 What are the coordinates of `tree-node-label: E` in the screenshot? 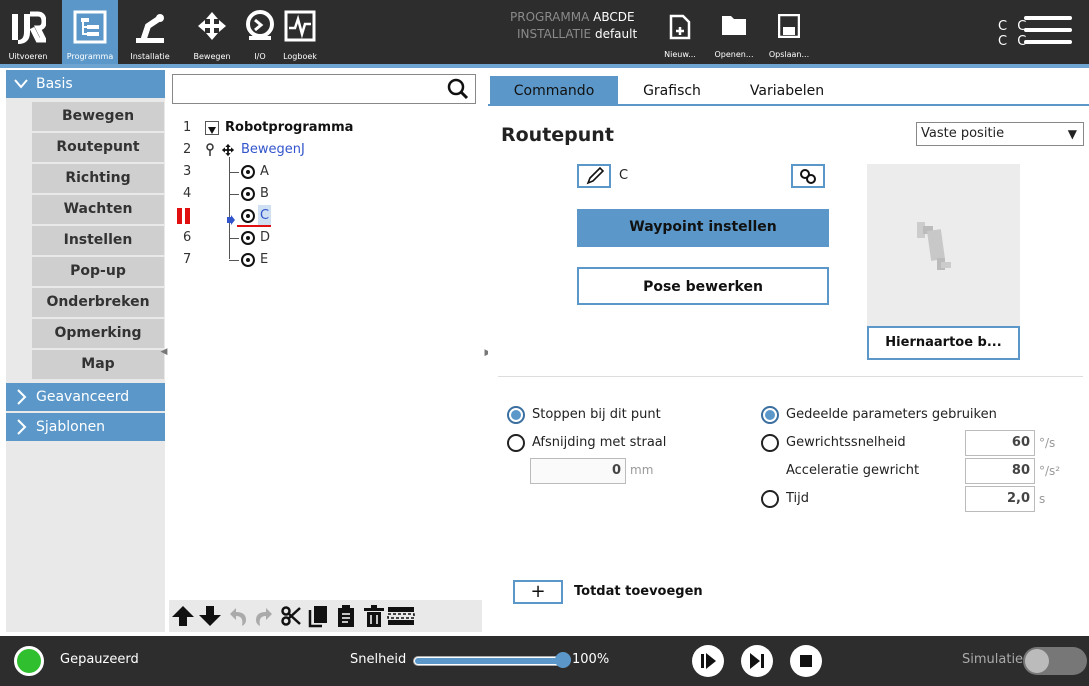 It's located at (264, 259).